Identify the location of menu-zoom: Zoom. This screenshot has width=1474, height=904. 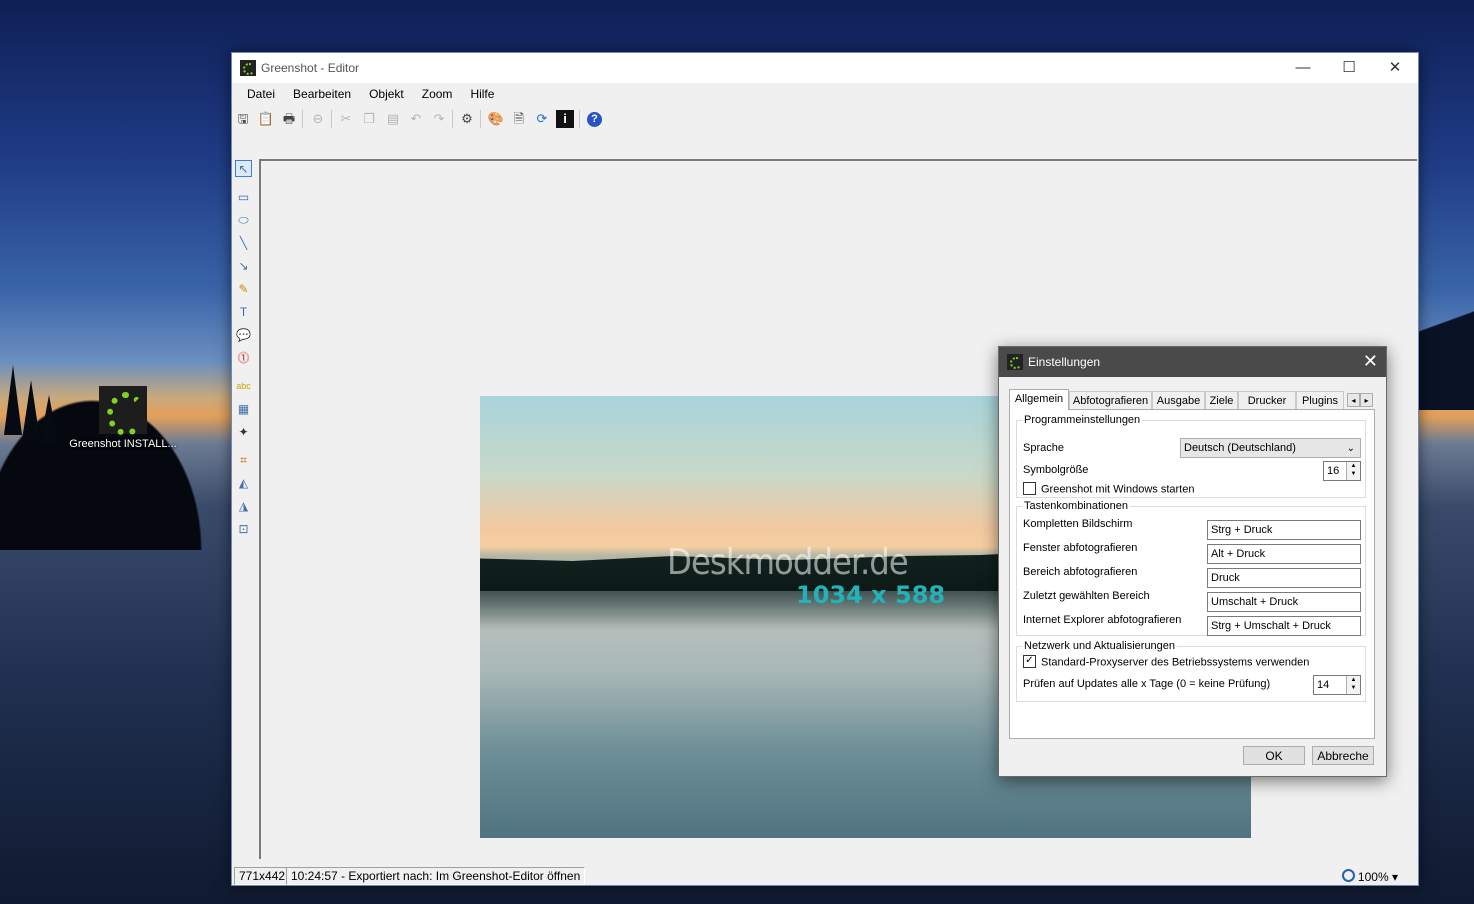
(437, 94).